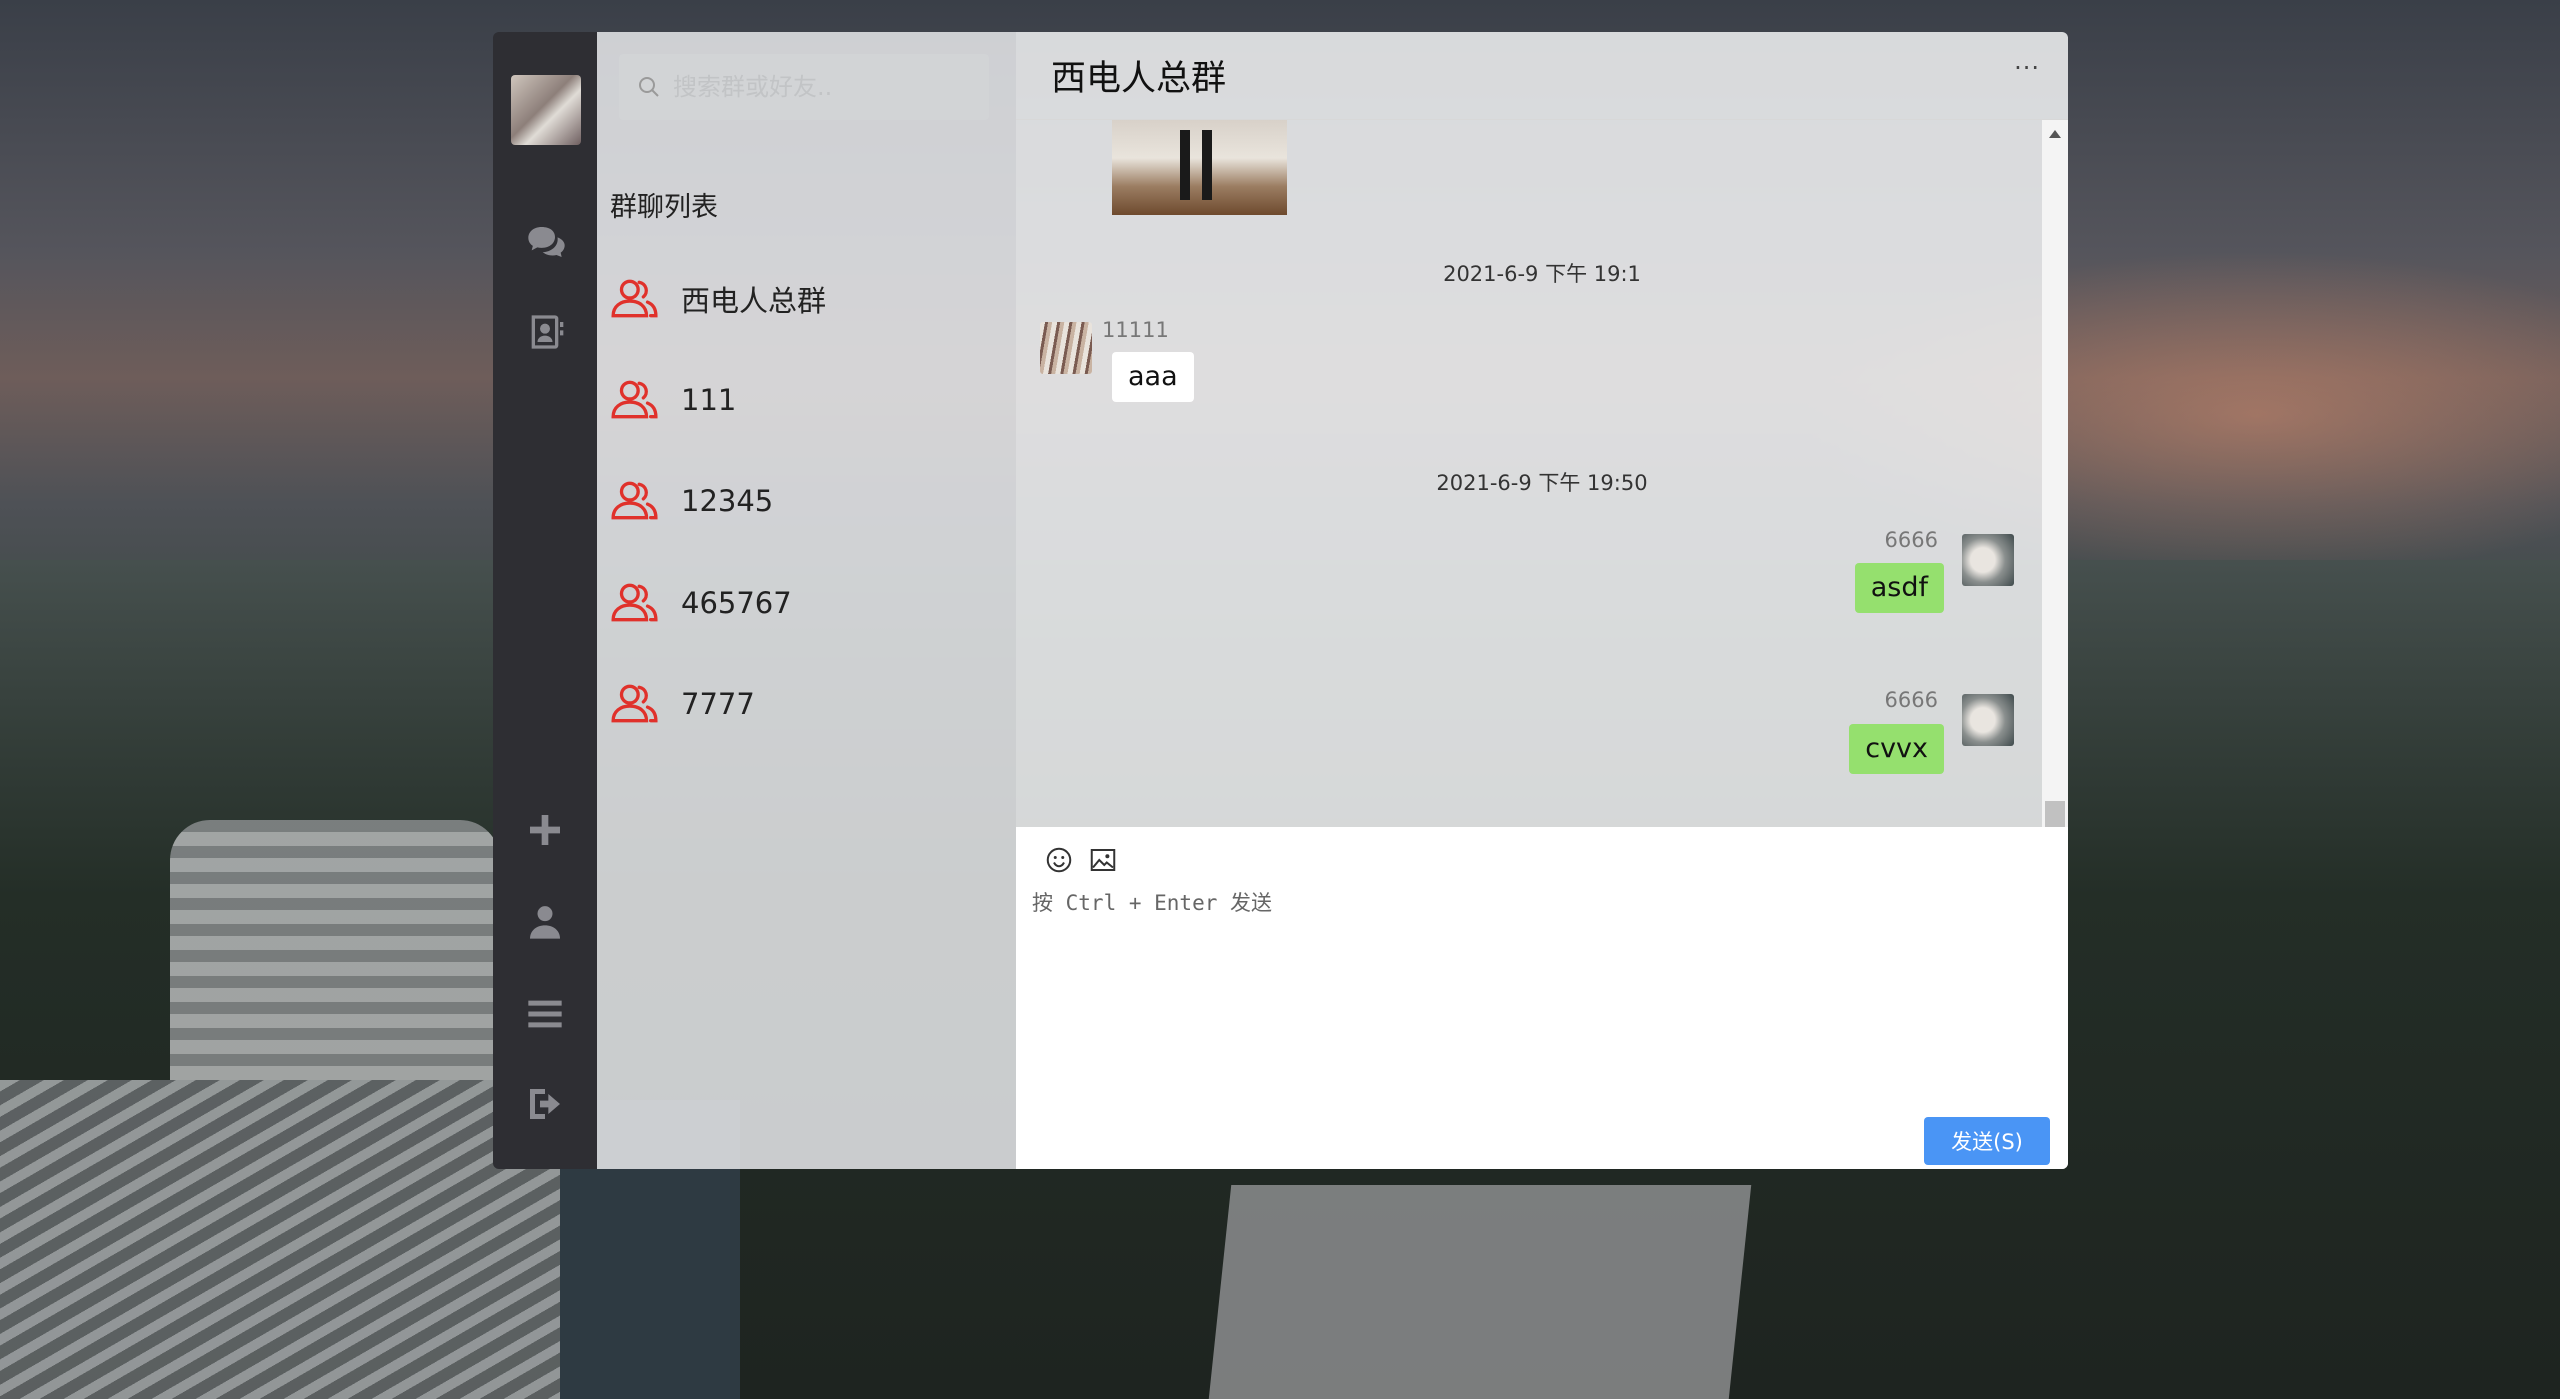  Describe the element at coordinates (1542, 483) in the screenshot. I see `message-timestamp: 2021-6-9 下午 19:50` at that location.